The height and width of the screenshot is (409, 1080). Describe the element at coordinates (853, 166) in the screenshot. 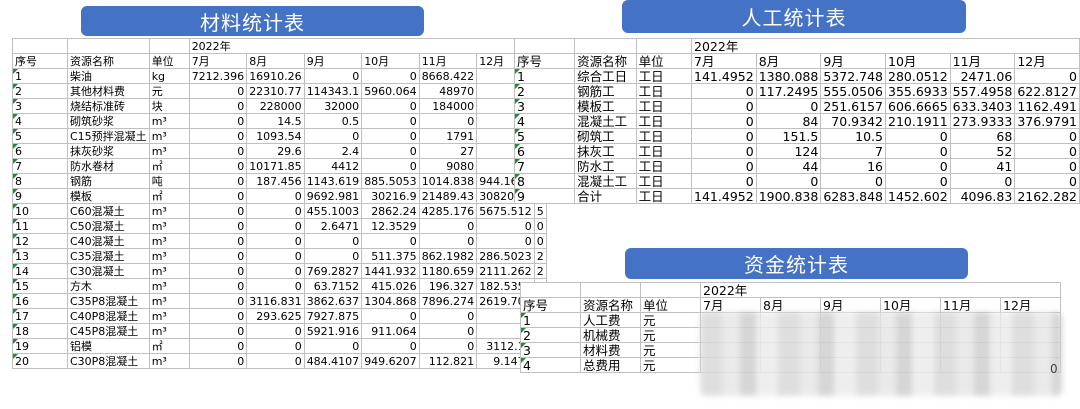

I see `table-cell: 16` at that location.